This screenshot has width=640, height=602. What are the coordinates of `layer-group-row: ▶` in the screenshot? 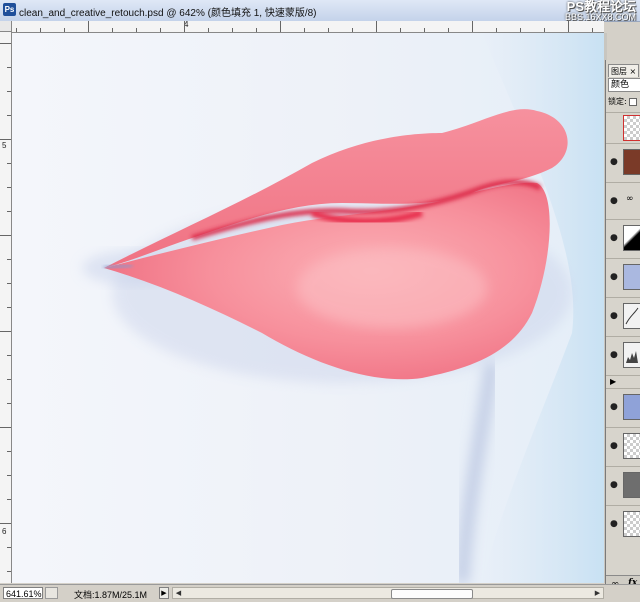 It's located at (623, 381).